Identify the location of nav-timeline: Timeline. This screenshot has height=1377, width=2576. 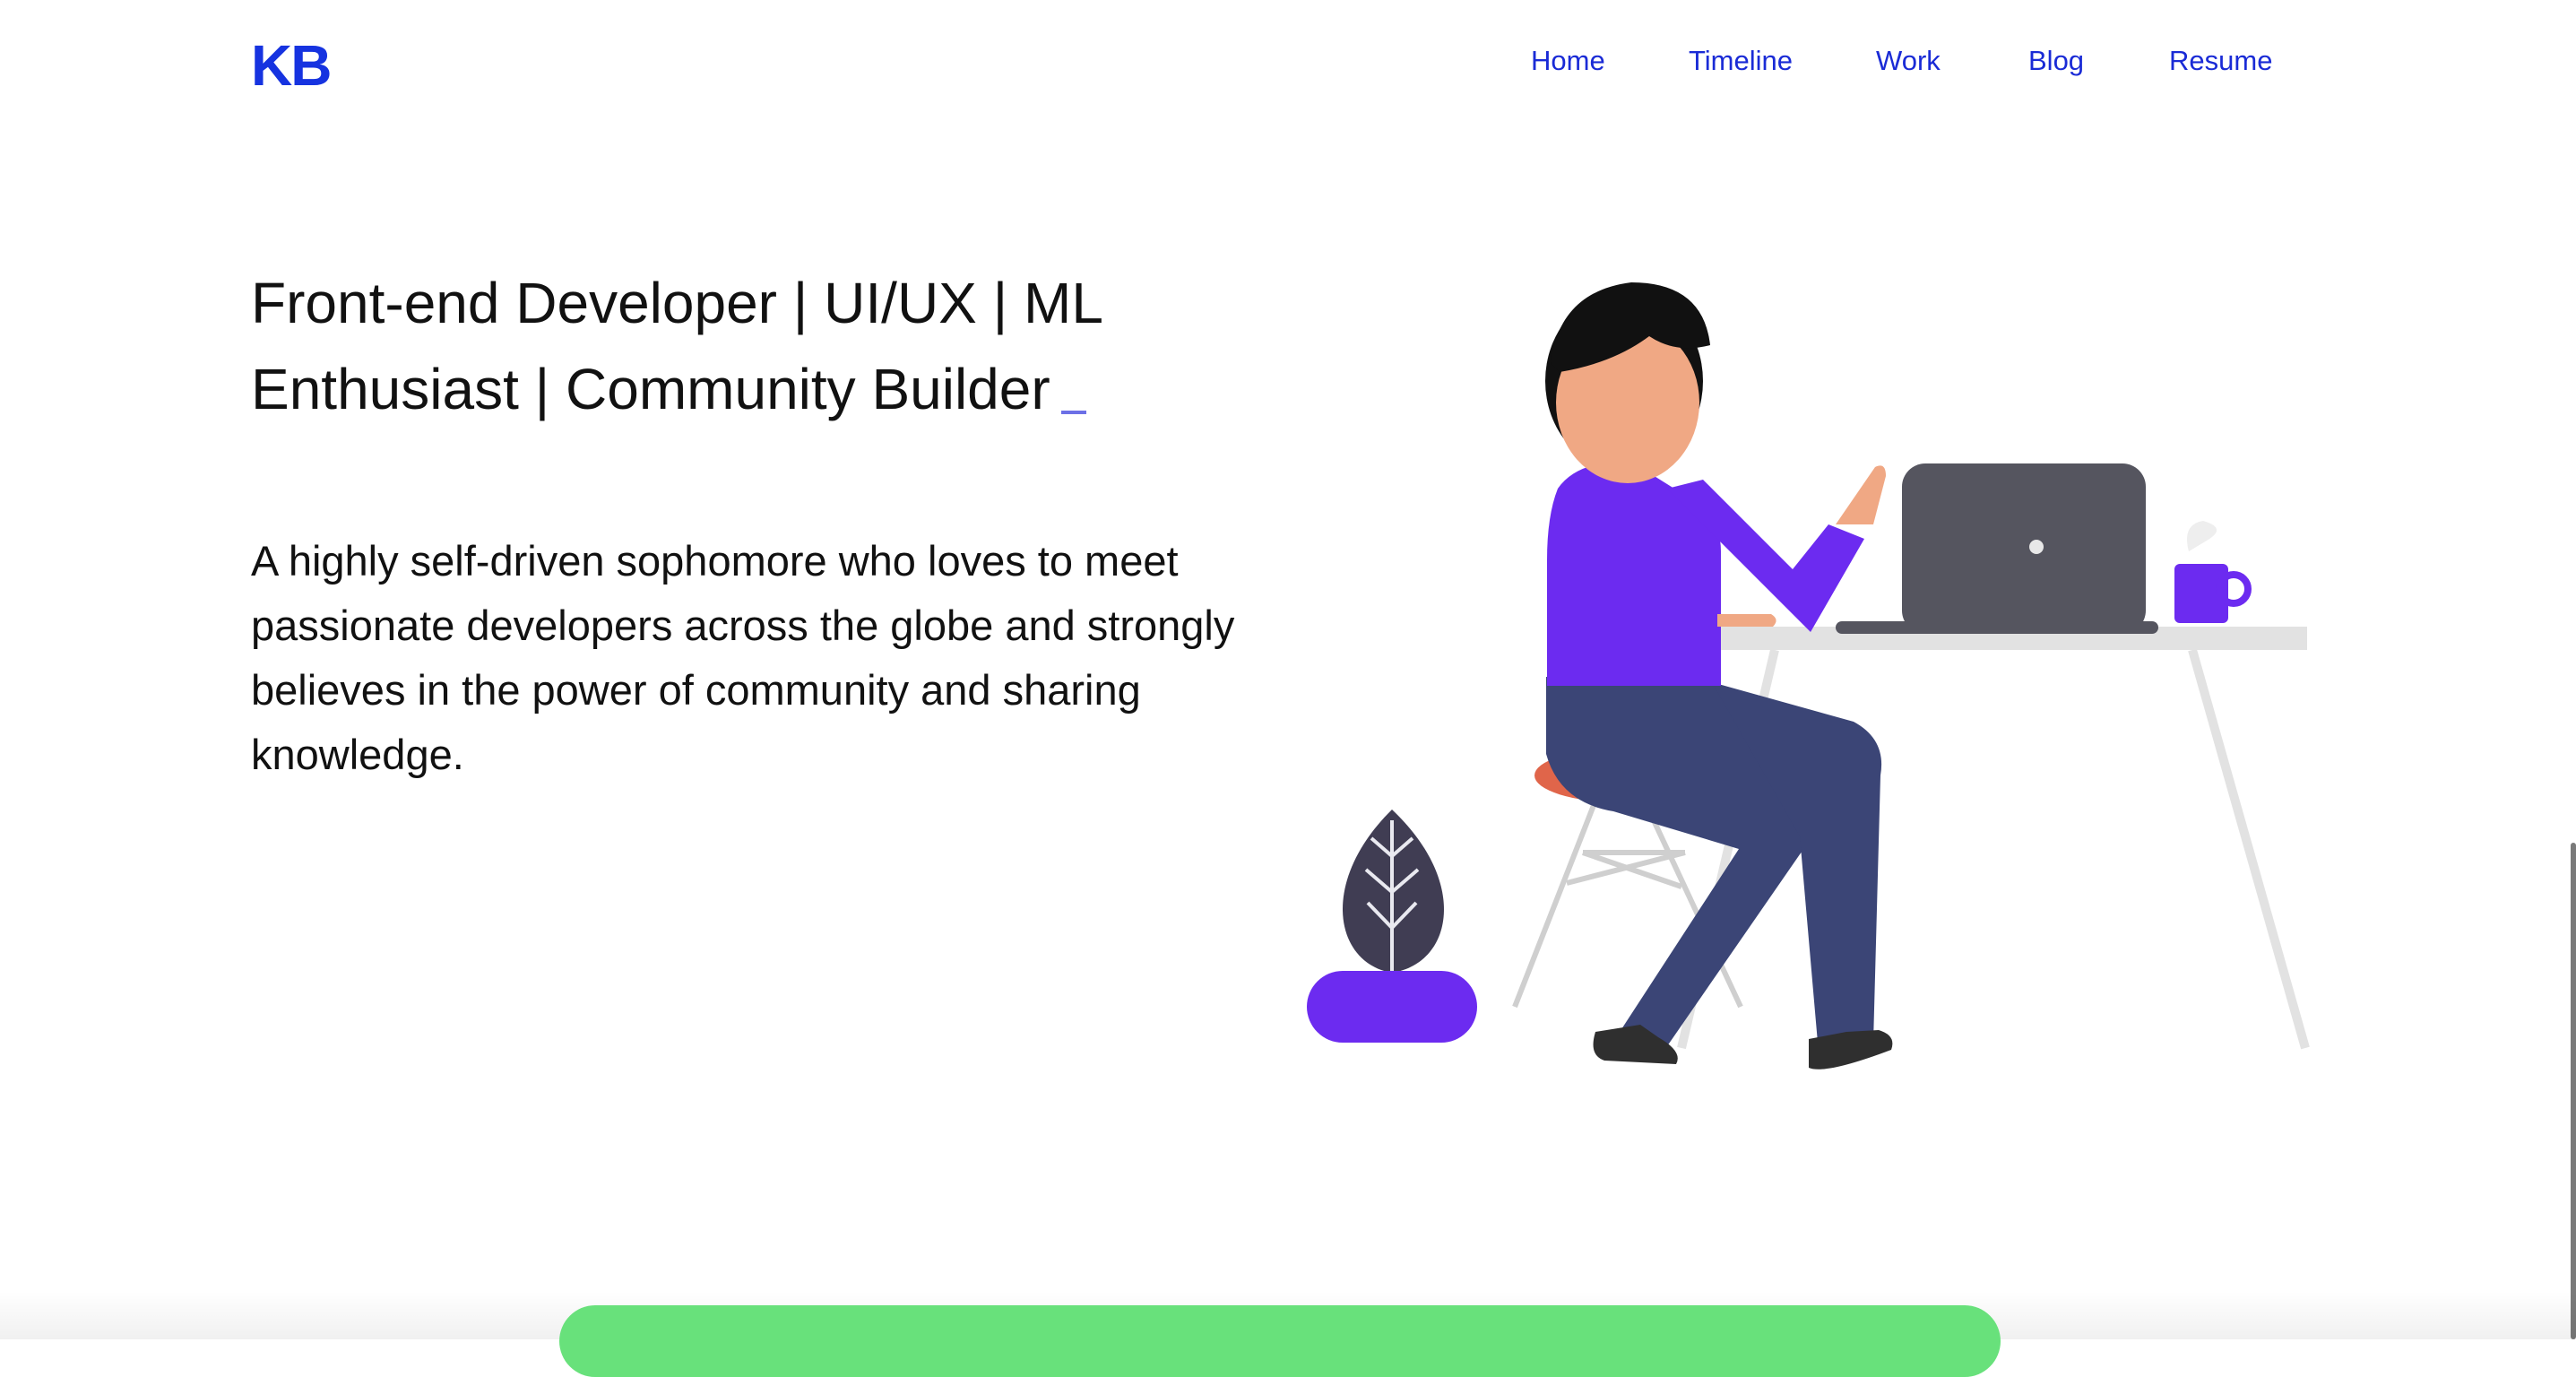
(1741, 61).